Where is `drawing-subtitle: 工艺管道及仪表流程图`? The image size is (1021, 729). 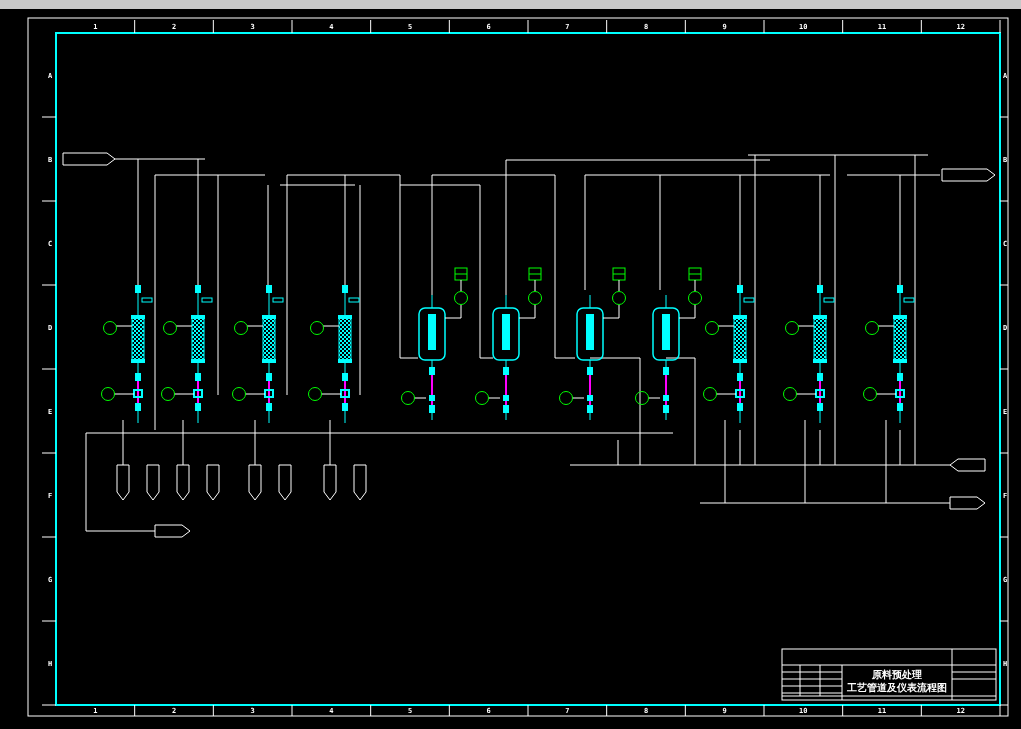 drawing-subtitle: 工艺管道及仪表流程图 is located at coordinates (897, 687).